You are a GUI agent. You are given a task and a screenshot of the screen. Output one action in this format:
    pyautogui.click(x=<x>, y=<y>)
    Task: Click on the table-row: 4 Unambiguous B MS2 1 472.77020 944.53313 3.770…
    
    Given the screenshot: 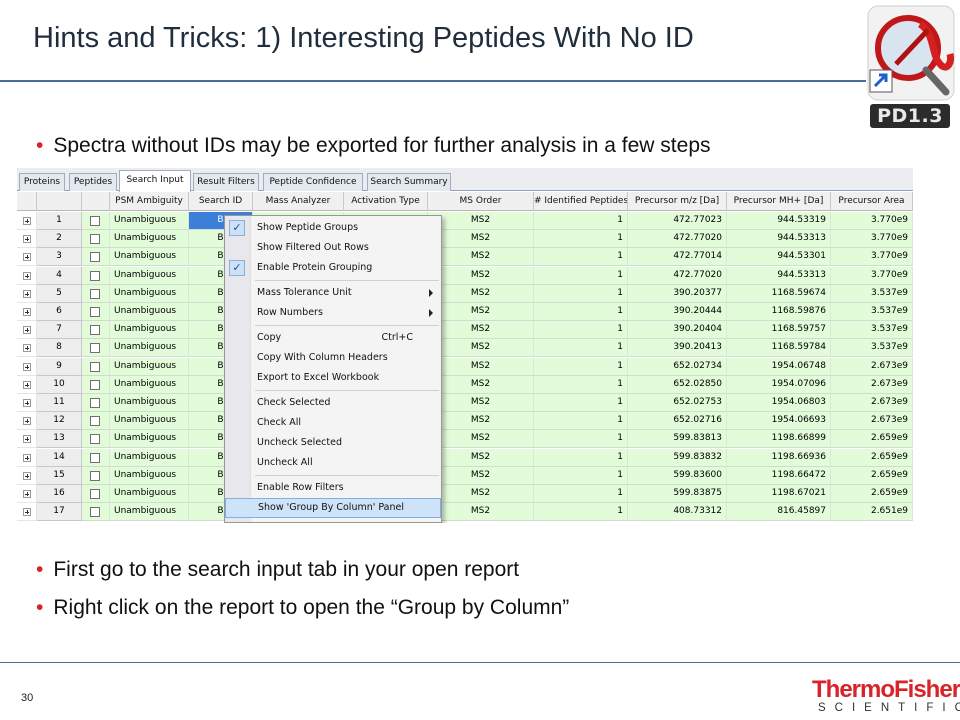 What is the action you would take?
    pyautogui.click(x=465, y=275)
    